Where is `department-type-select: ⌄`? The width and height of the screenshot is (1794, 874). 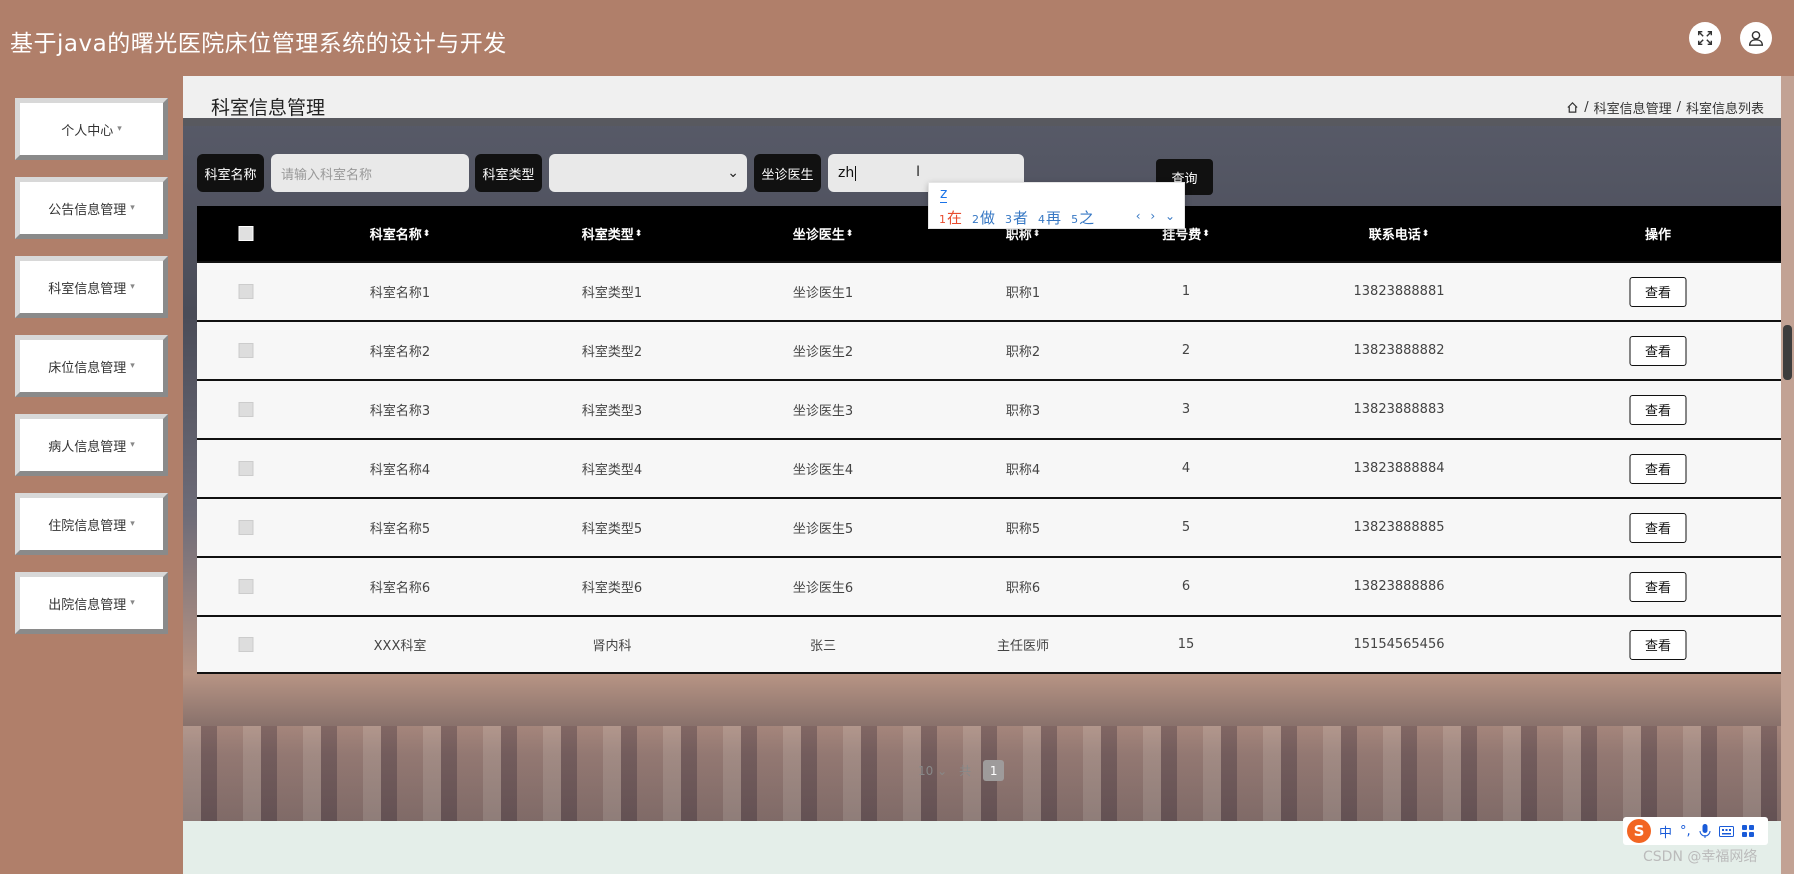 department-type-select: ⌄ is located at coordinates (648, 173).